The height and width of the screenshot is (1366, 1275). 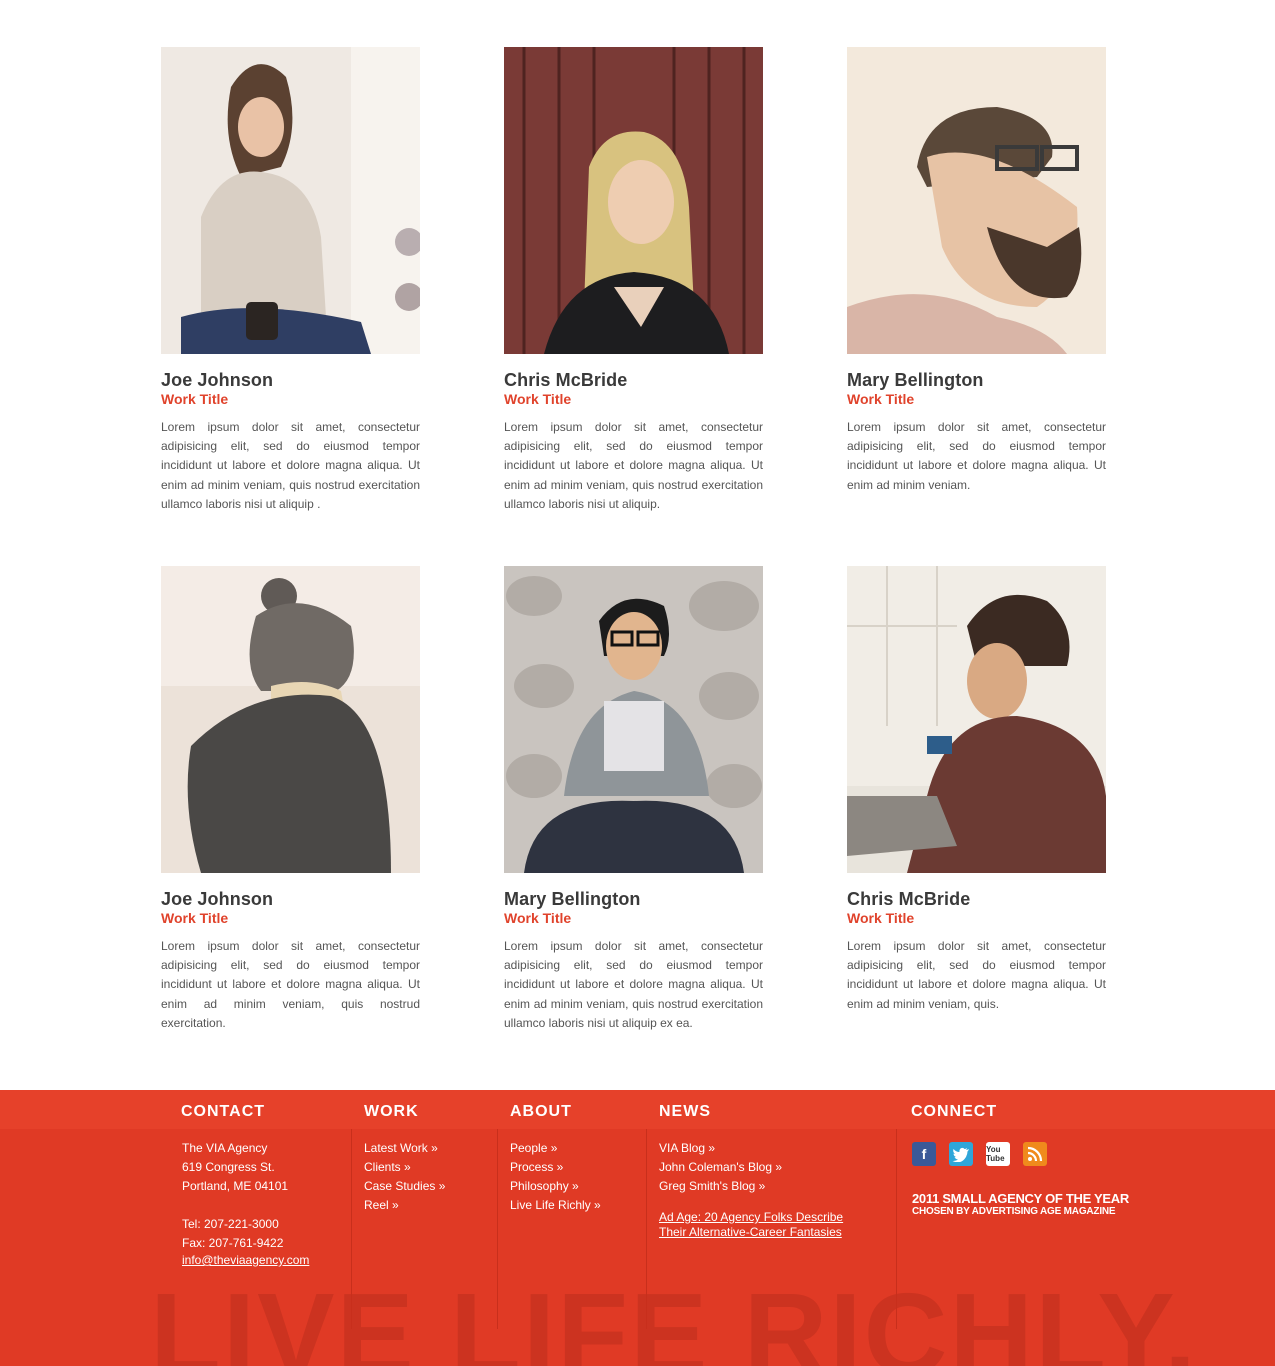 I want to click on facebook-icon: f, so click(x=924, y=1154).